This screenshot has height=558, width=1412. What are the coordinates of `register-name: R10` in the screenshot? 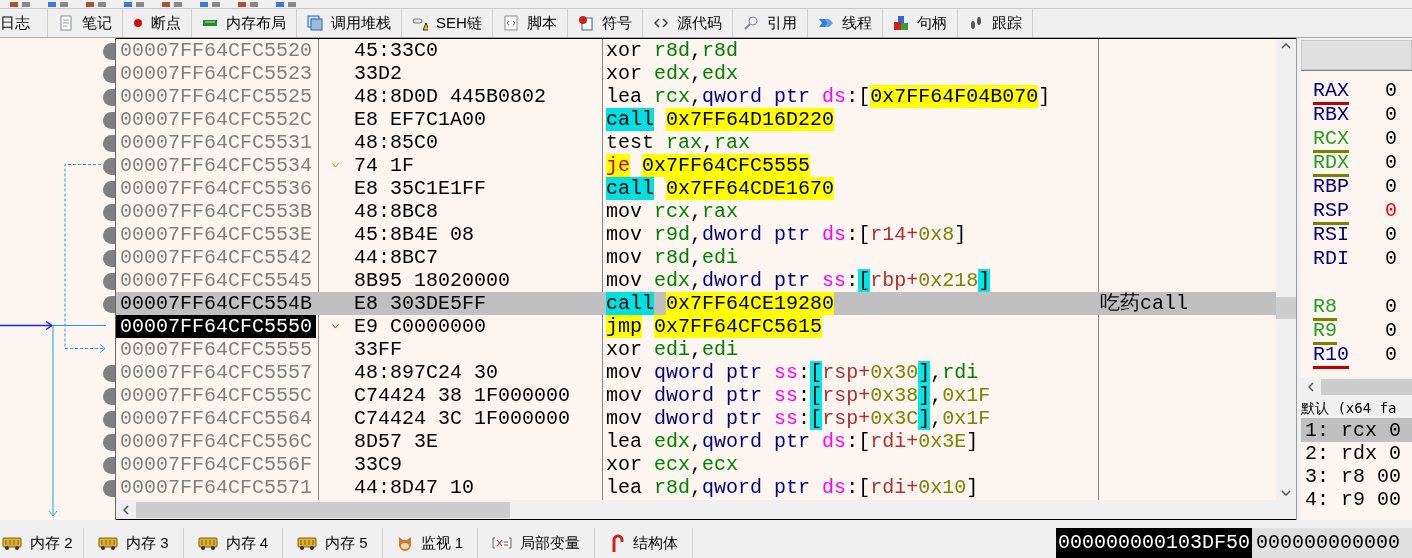 It's located at (1349, 355).